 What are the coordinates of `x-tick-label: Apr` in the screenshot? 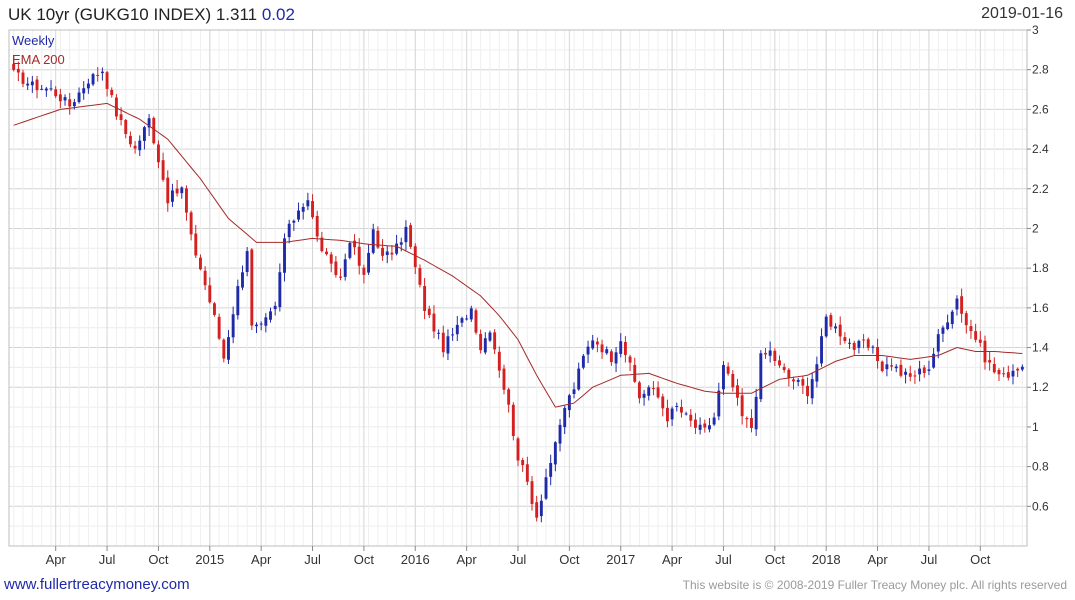 It's located at (56, 559).